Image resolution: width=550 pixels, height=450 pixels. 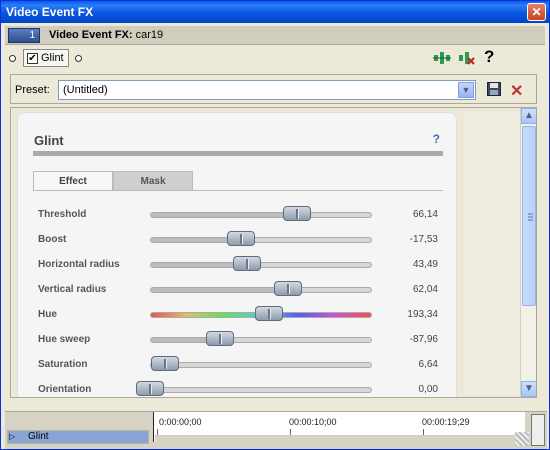 I want to click on param-row-threshold: Threshold 66,14, so click(x=238, y=216).